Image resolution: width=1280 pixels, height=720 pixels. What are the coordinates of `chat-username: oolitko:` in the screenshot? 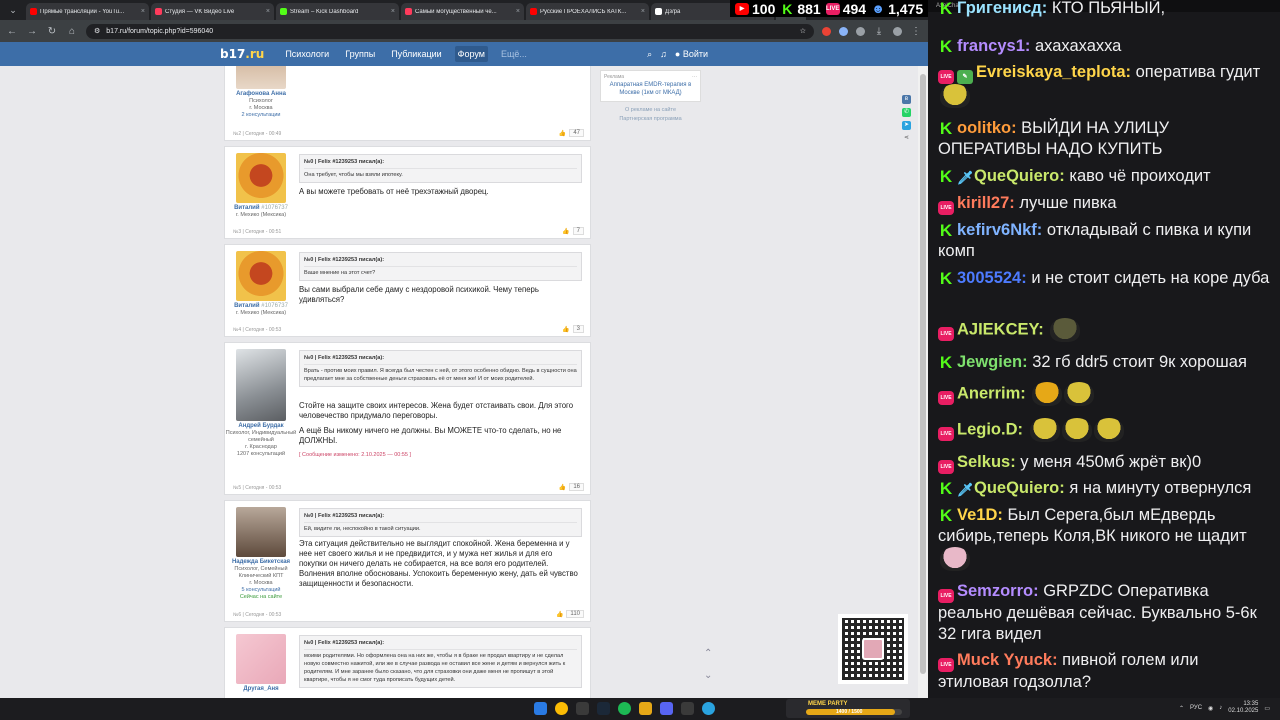 It's located at (987, 128).